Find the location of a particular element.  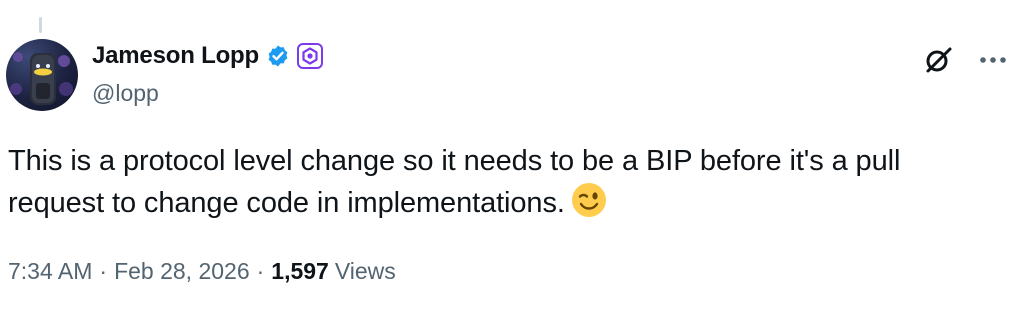

author-display-name: Jameson Lopp is located at coordinates (175, 56).